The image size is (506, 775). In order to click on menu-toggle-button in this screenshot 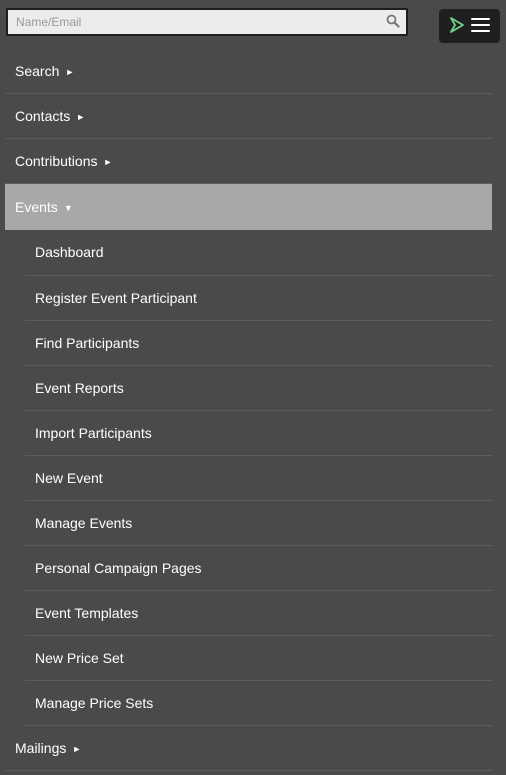, I will do `click(469, 26)`.